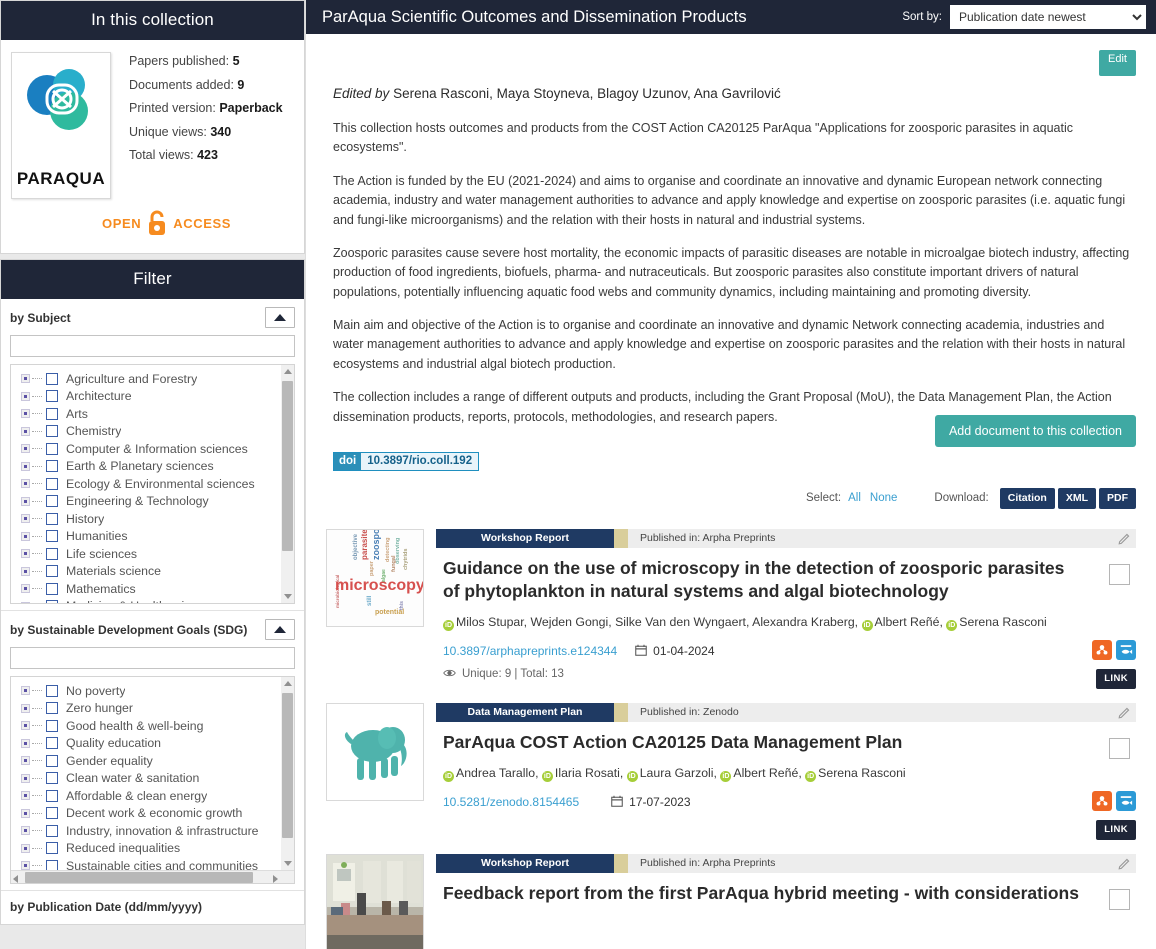 Image resolution: width=1156 pixels, height=949 pixels. What do you see at coordinates (490, 622) in the screenshot?
I see `author-name: Milos Stupar` at bounding box center [490, 622].